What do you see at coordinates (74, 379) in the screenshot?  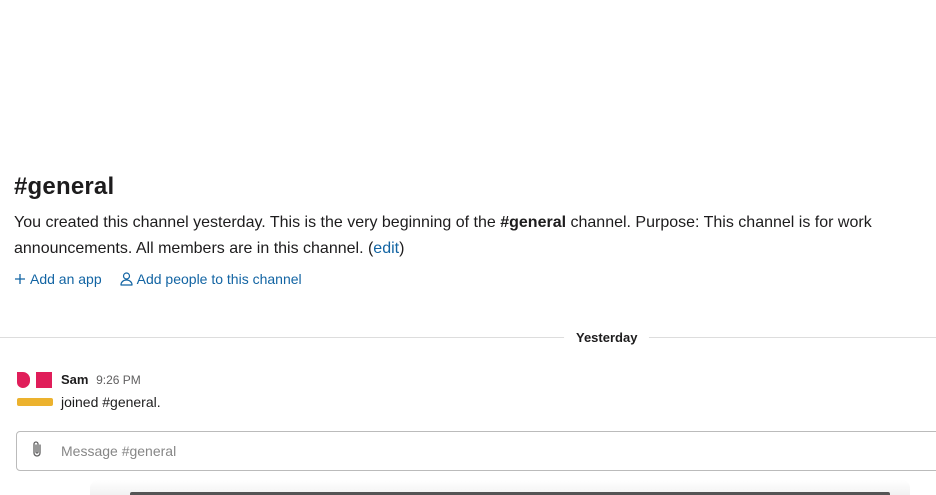 I see `sender-name: Sam` at bounding box center [74, 379].